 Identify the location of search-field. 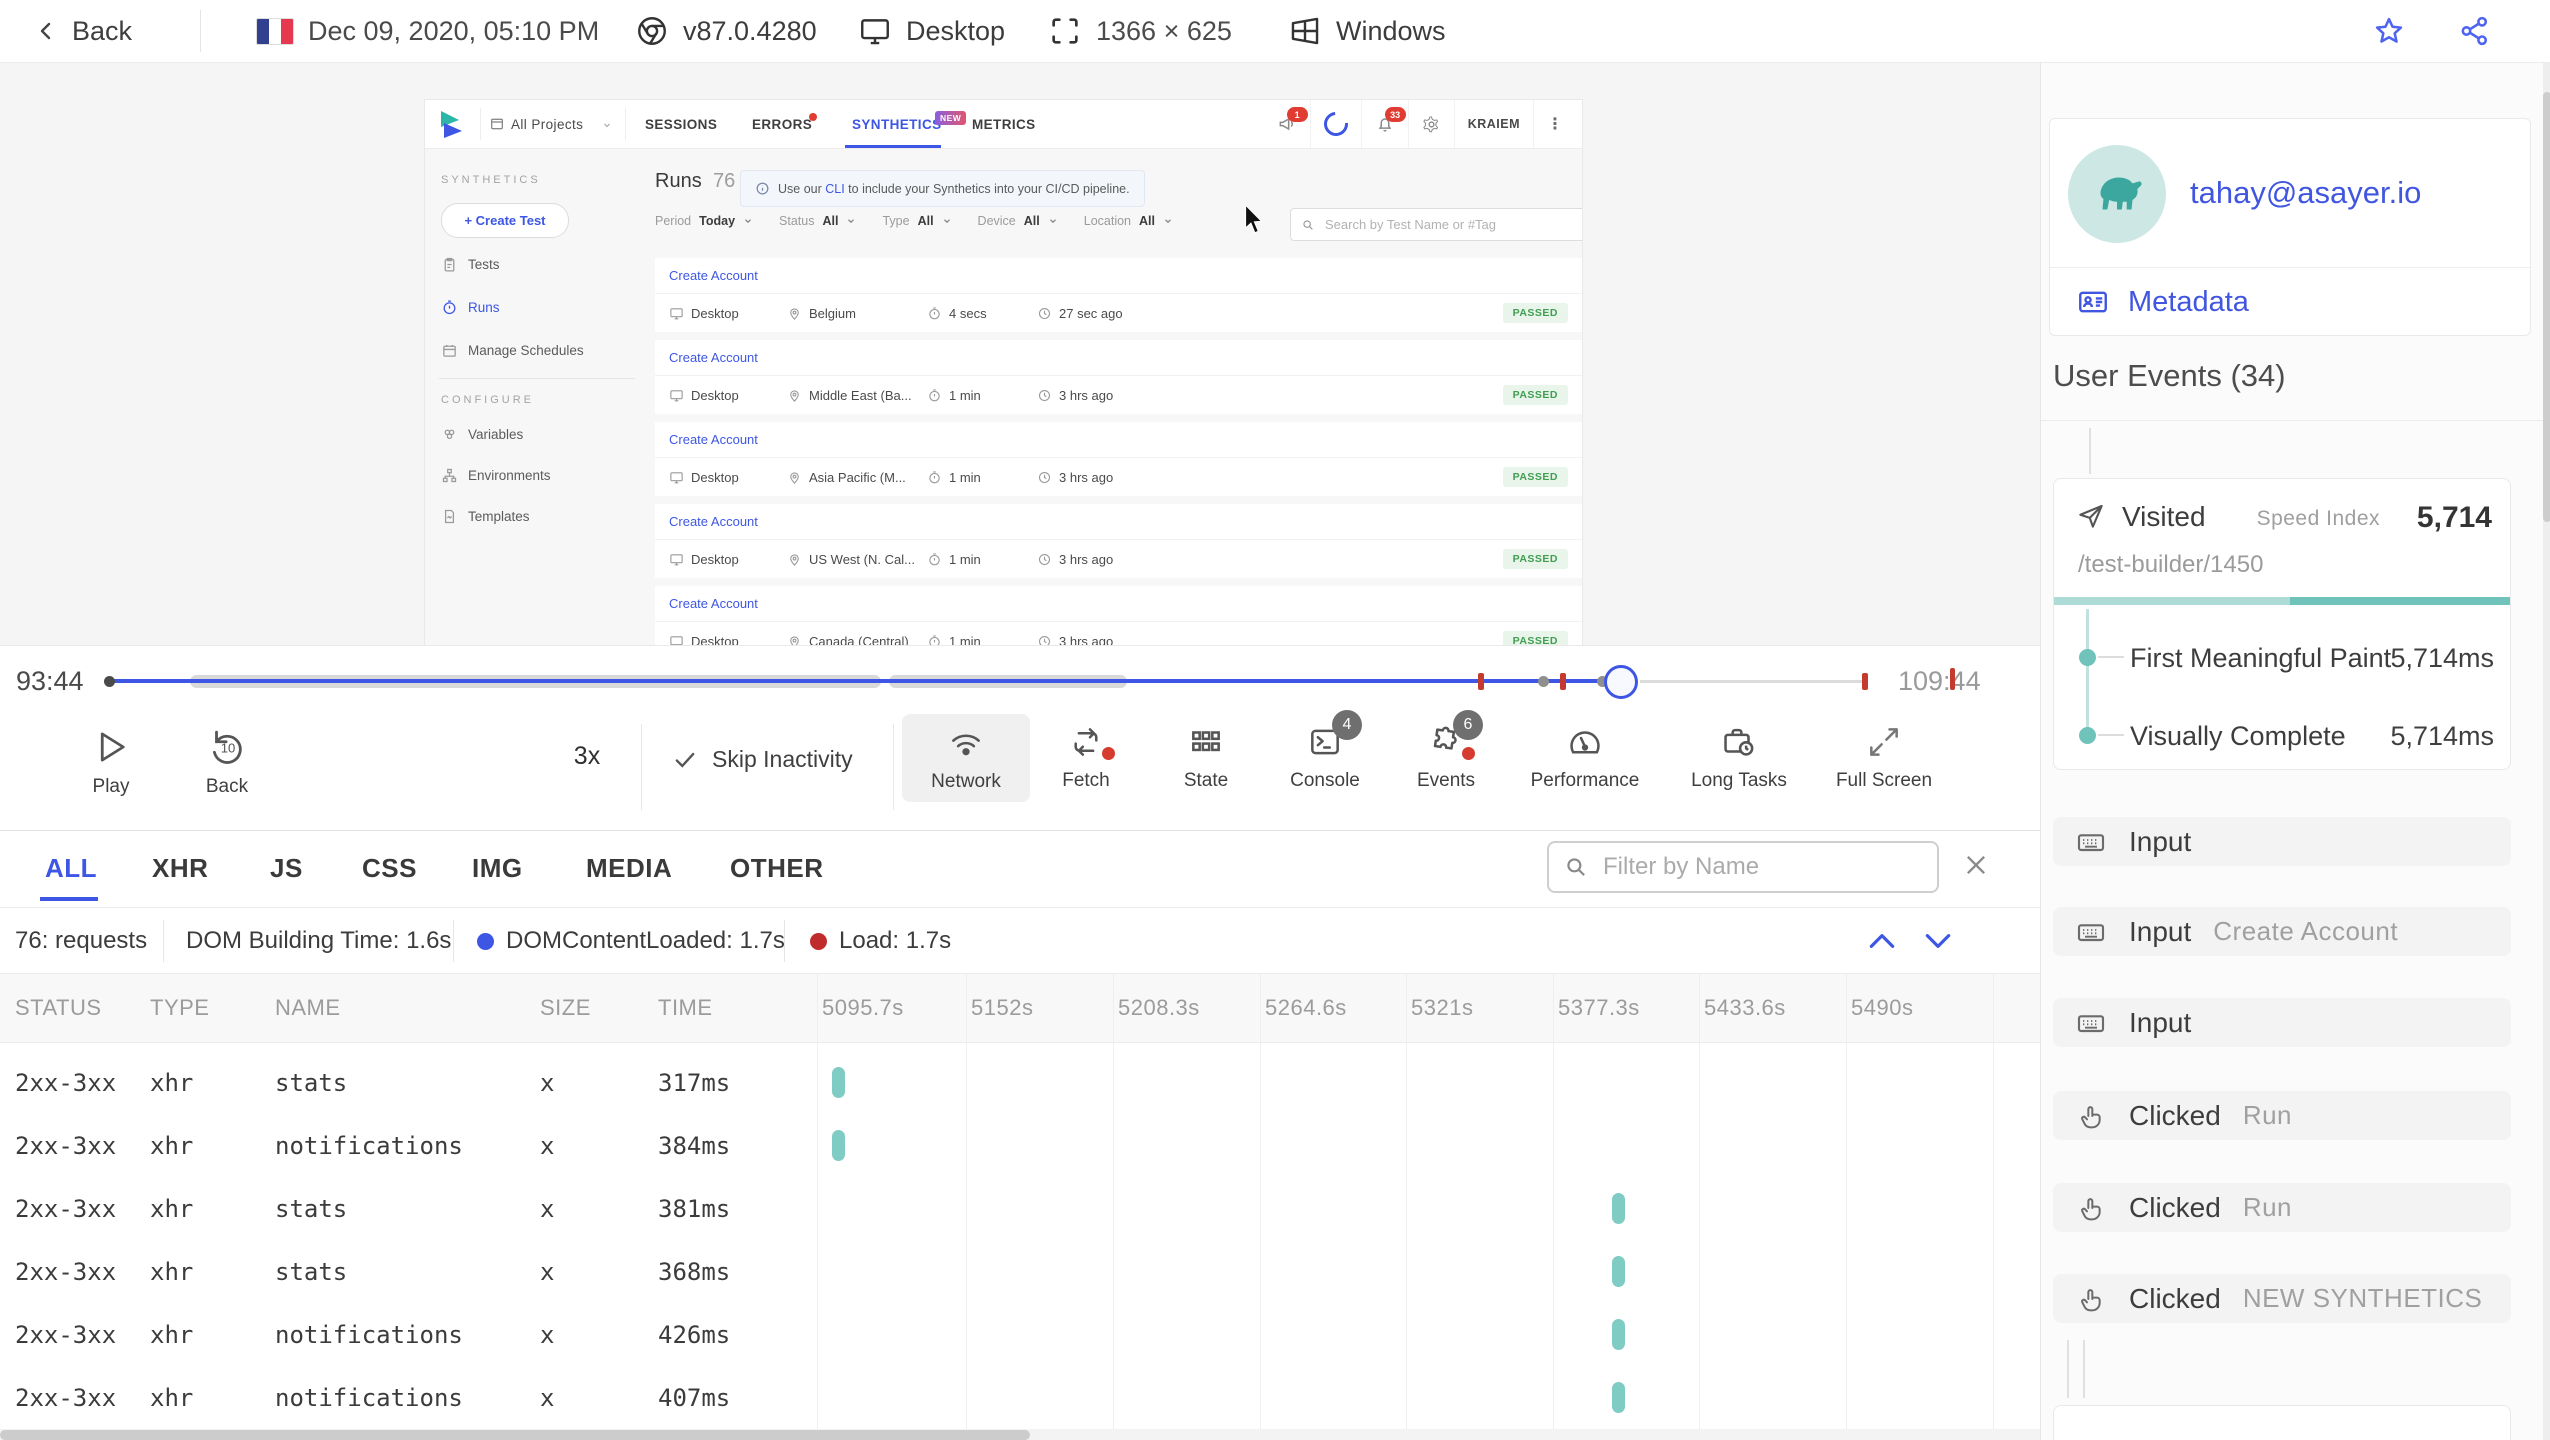
(1445, 224).